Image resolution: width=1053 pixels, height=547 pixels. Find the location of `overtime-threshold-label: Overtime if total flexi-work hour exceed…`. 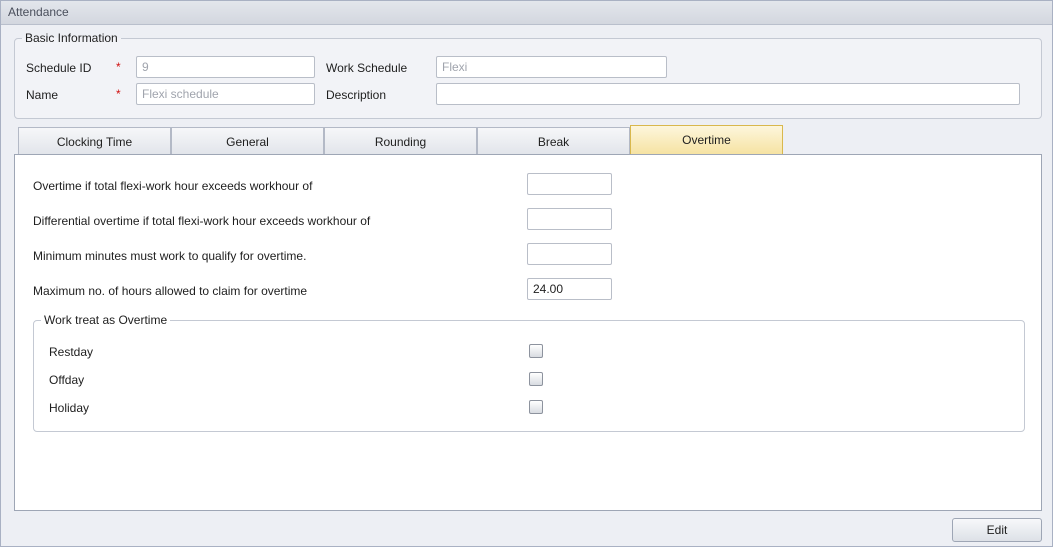

overtime-threshold-label: Overtime if total flexi-work hour exceed… is located at coordinates (173, 186).